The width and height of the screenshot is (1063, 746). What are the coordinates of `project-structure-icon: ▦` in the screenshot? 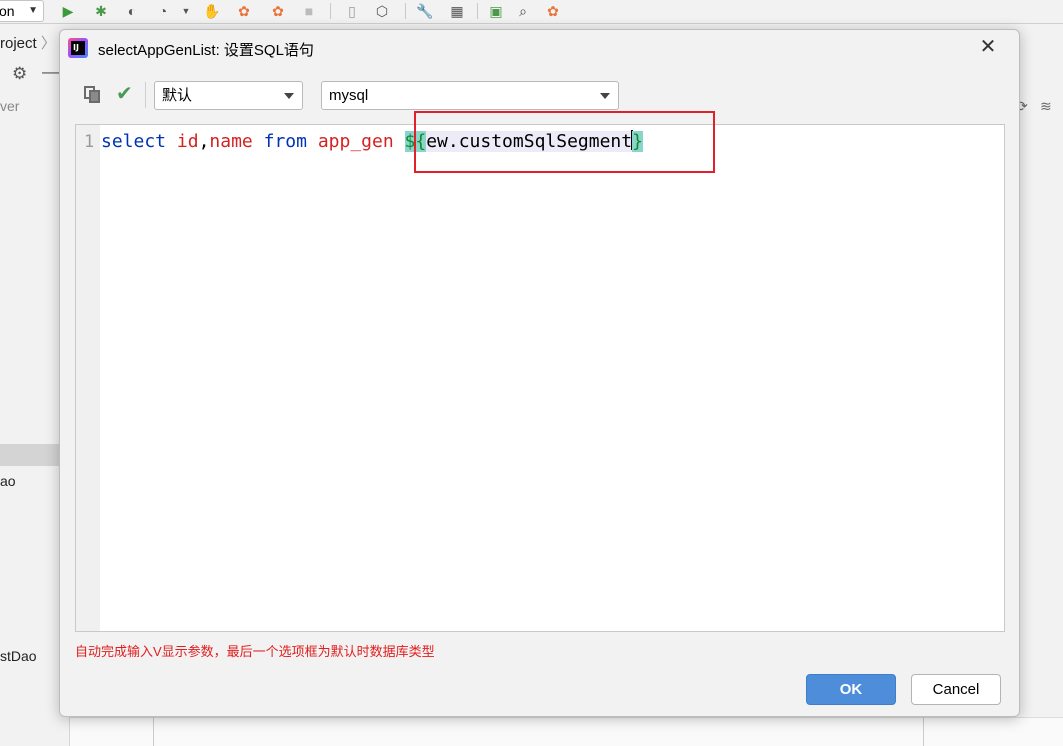 It's located at (457, 11).